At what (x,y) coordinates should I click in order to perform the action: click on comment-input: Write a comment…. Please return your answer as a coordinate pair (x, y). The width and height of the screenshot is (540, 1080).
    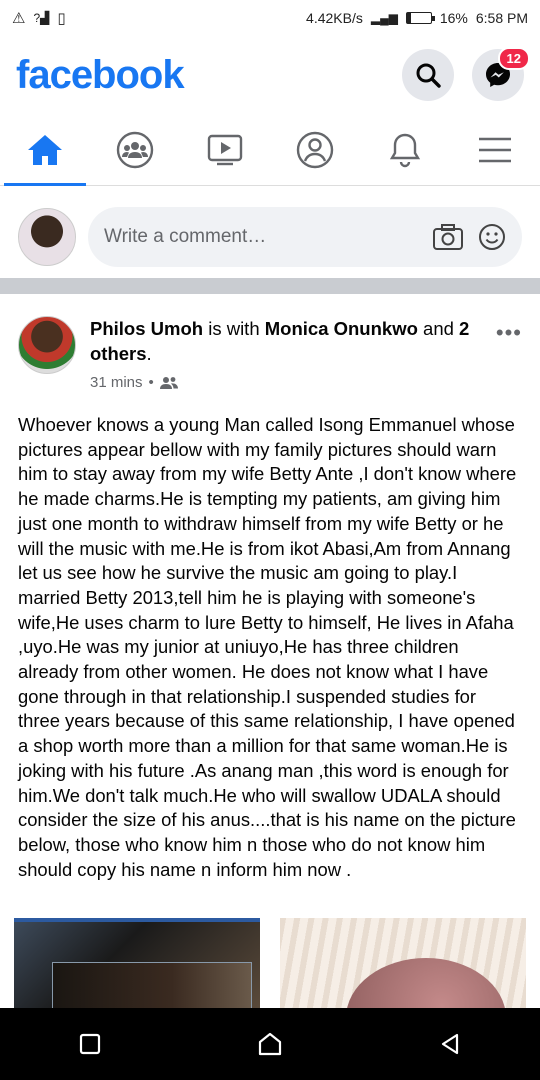
    Looking at the image, I should click on (305, 237).